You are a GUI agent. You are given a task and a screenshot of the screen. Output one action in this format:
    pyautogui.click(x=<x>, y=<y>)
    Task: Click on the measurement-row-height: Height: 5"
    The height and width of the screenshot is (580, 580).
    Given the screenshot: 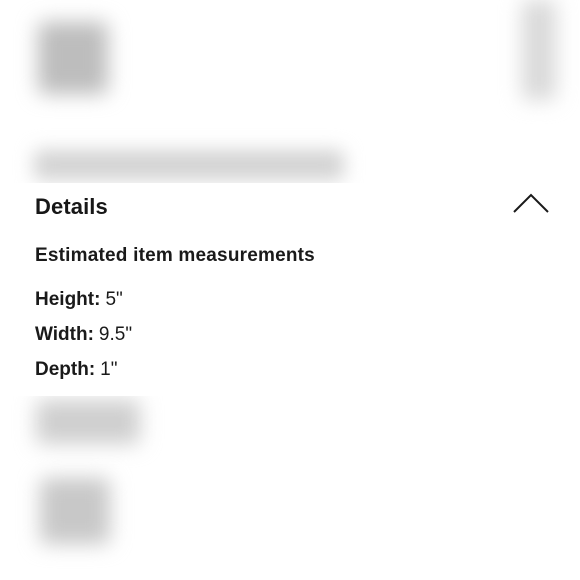 What is the action you would take?
    pyautogui.click(x=79, y=300)
    